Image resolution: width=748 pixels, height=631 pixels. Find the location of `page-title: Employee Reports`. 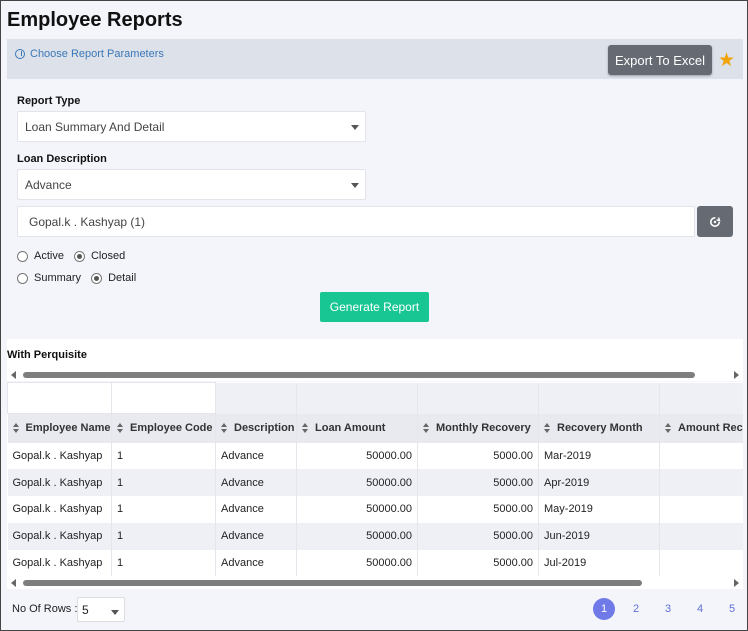

page-title: Employee Reports is located at coordinates (95, 20).